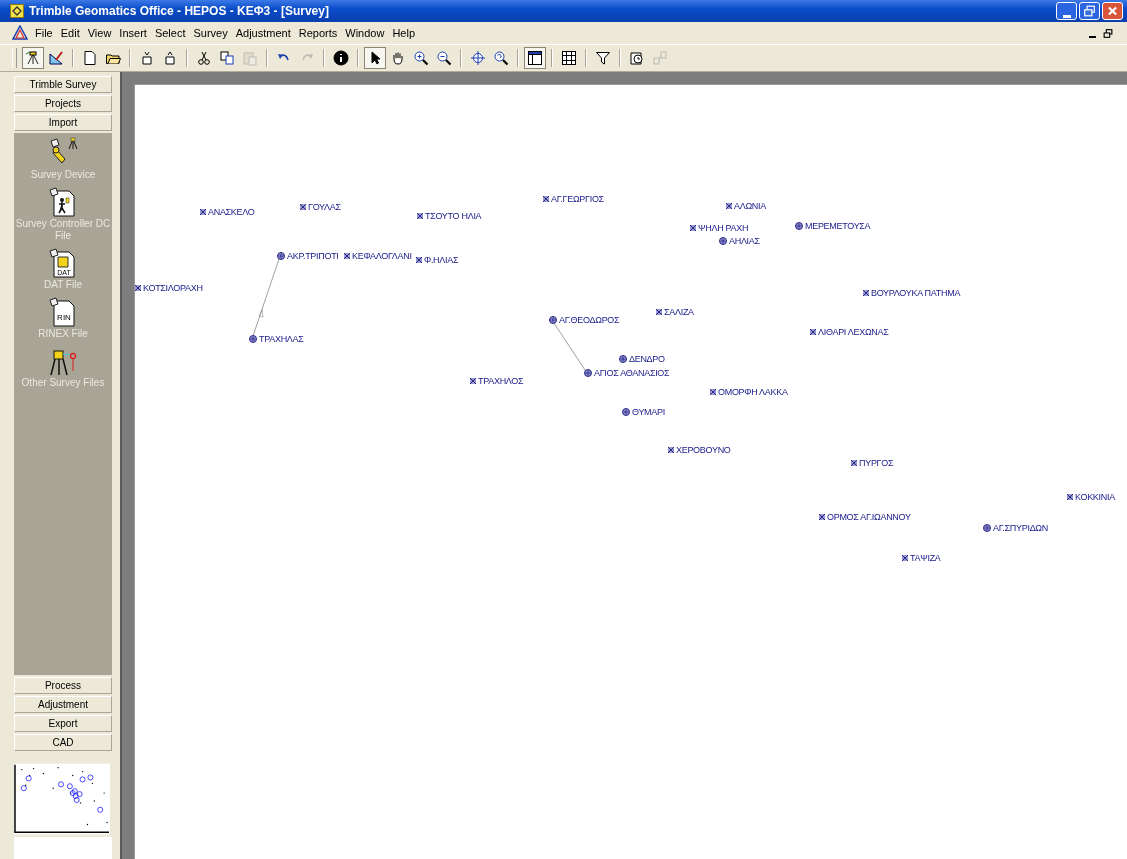 Image resolution: width=1127 pixels, height=859 pixels. Describe the element at coordinates (63, 685) in the screenshot. I see `sidebar-section: Process` at that location.